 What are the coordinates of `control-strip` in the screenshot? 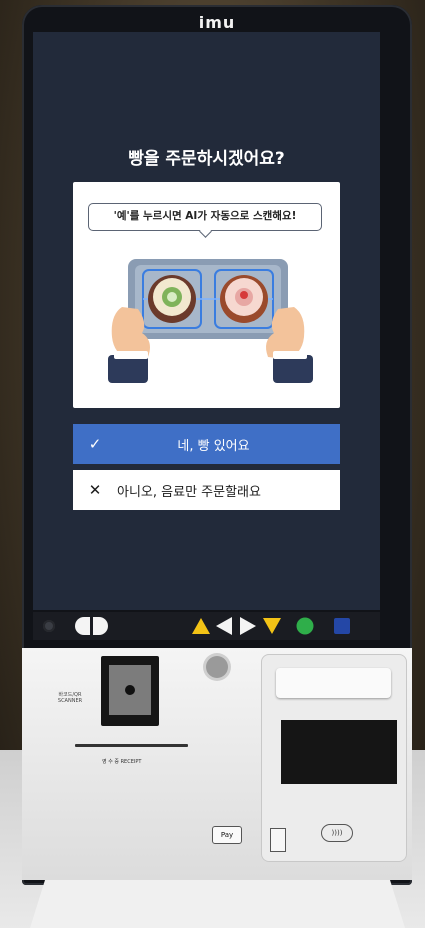 It's located at (206, 626).